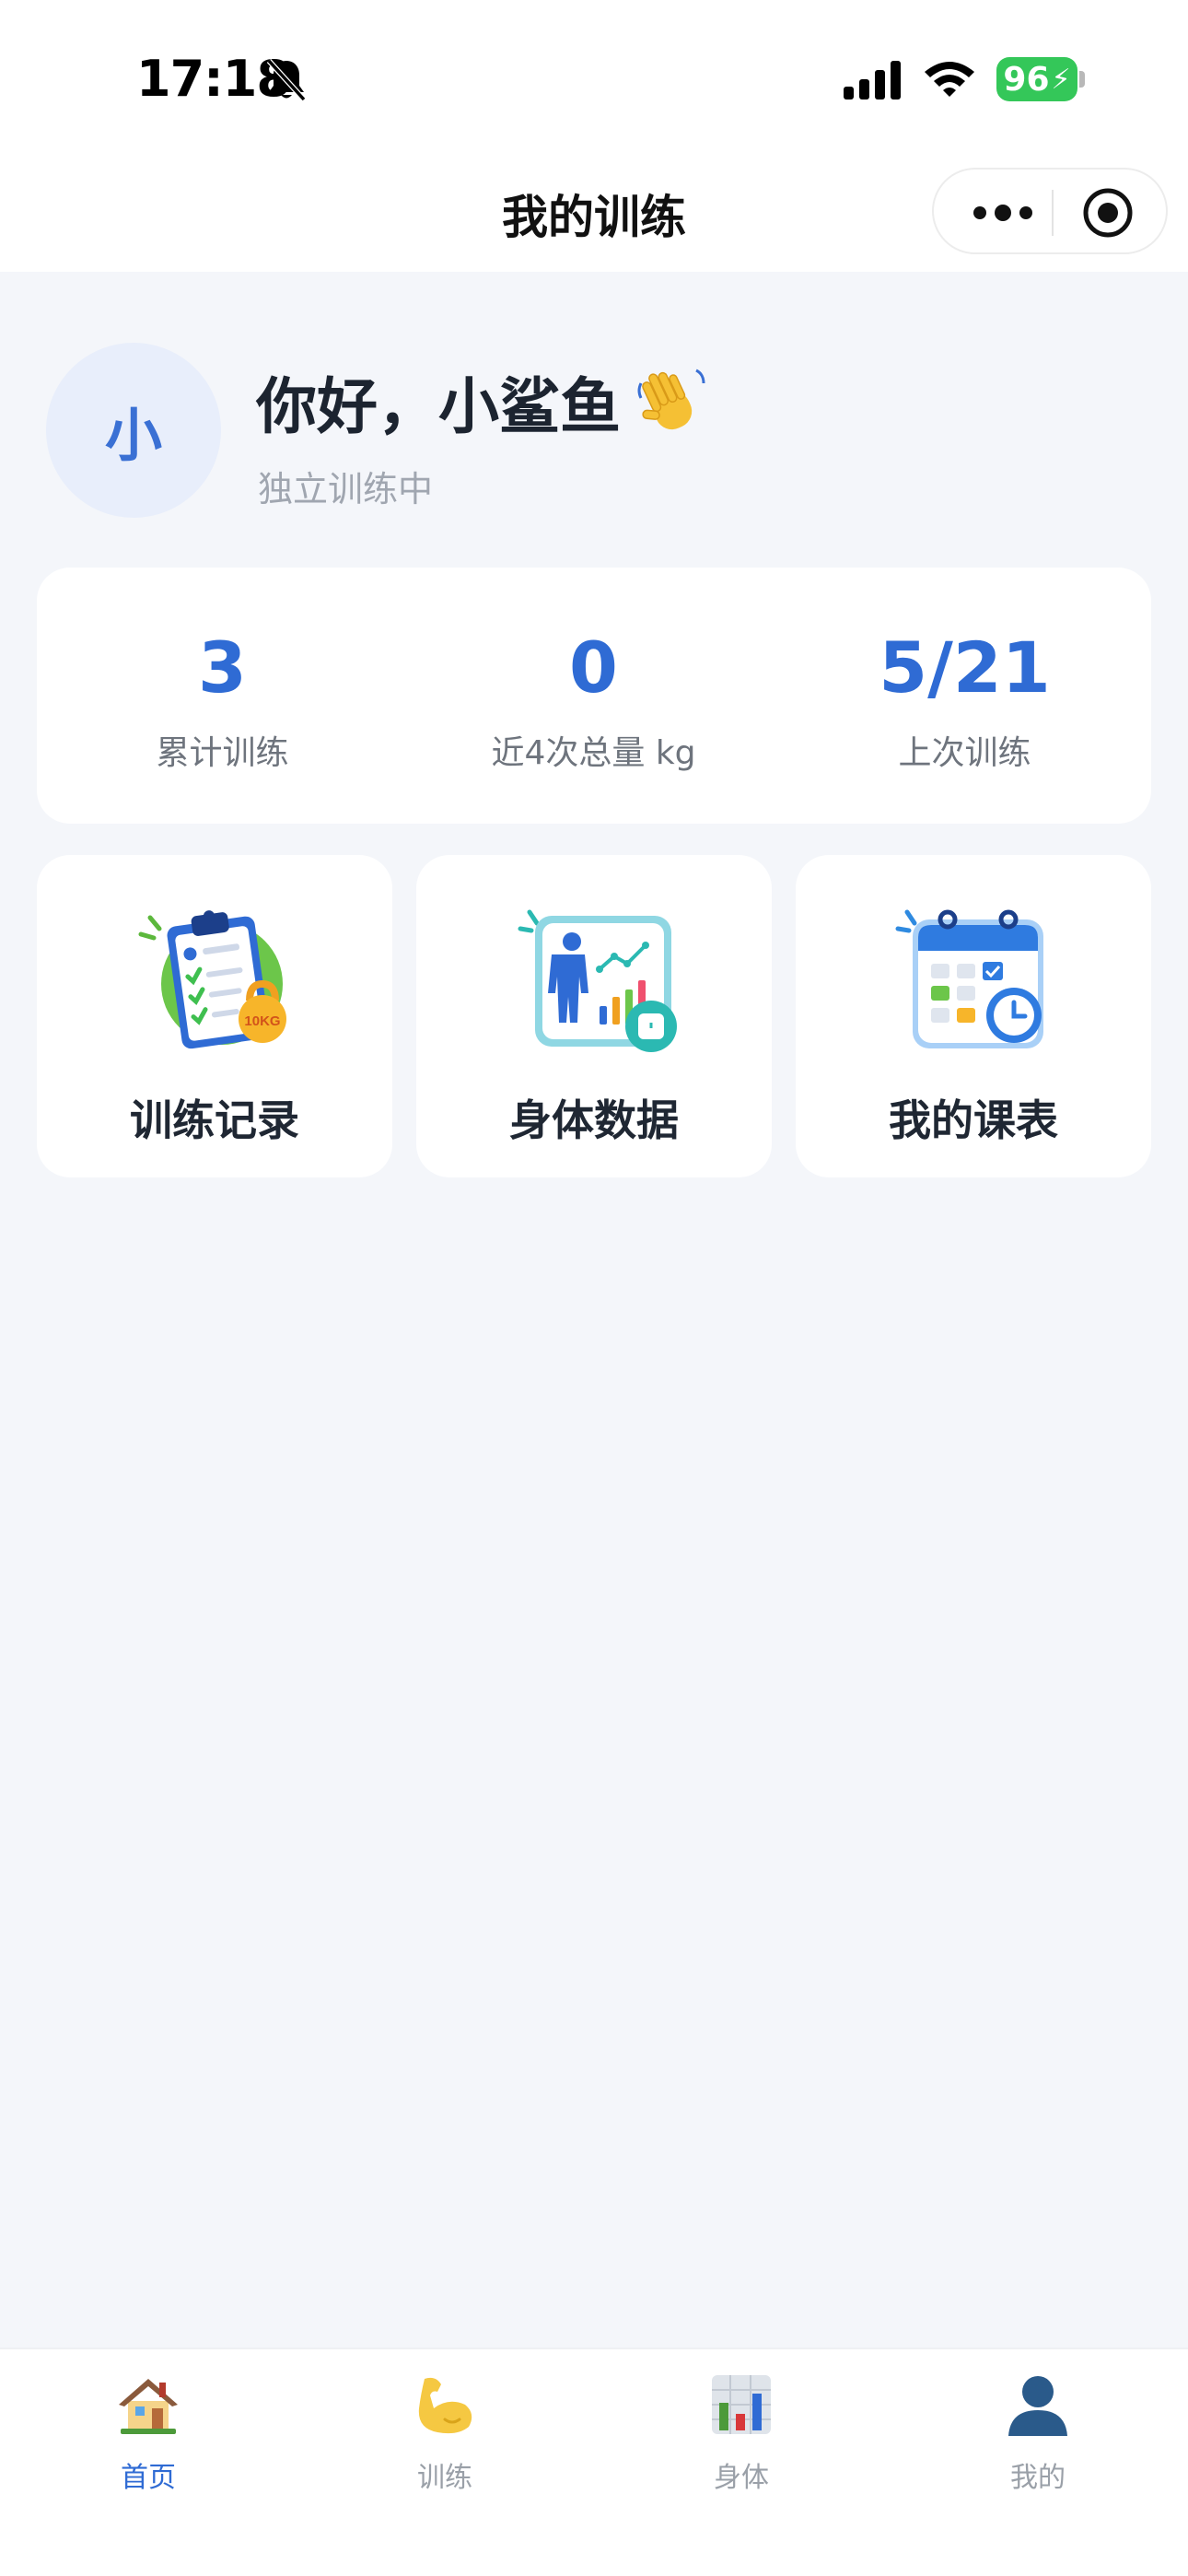 This screenshot has width=1188, height=2576. What do you see at coordinates (973, 1120) in the screenshot?
I see `tile-label: 我的课表` at bounding box center [973, 1120].